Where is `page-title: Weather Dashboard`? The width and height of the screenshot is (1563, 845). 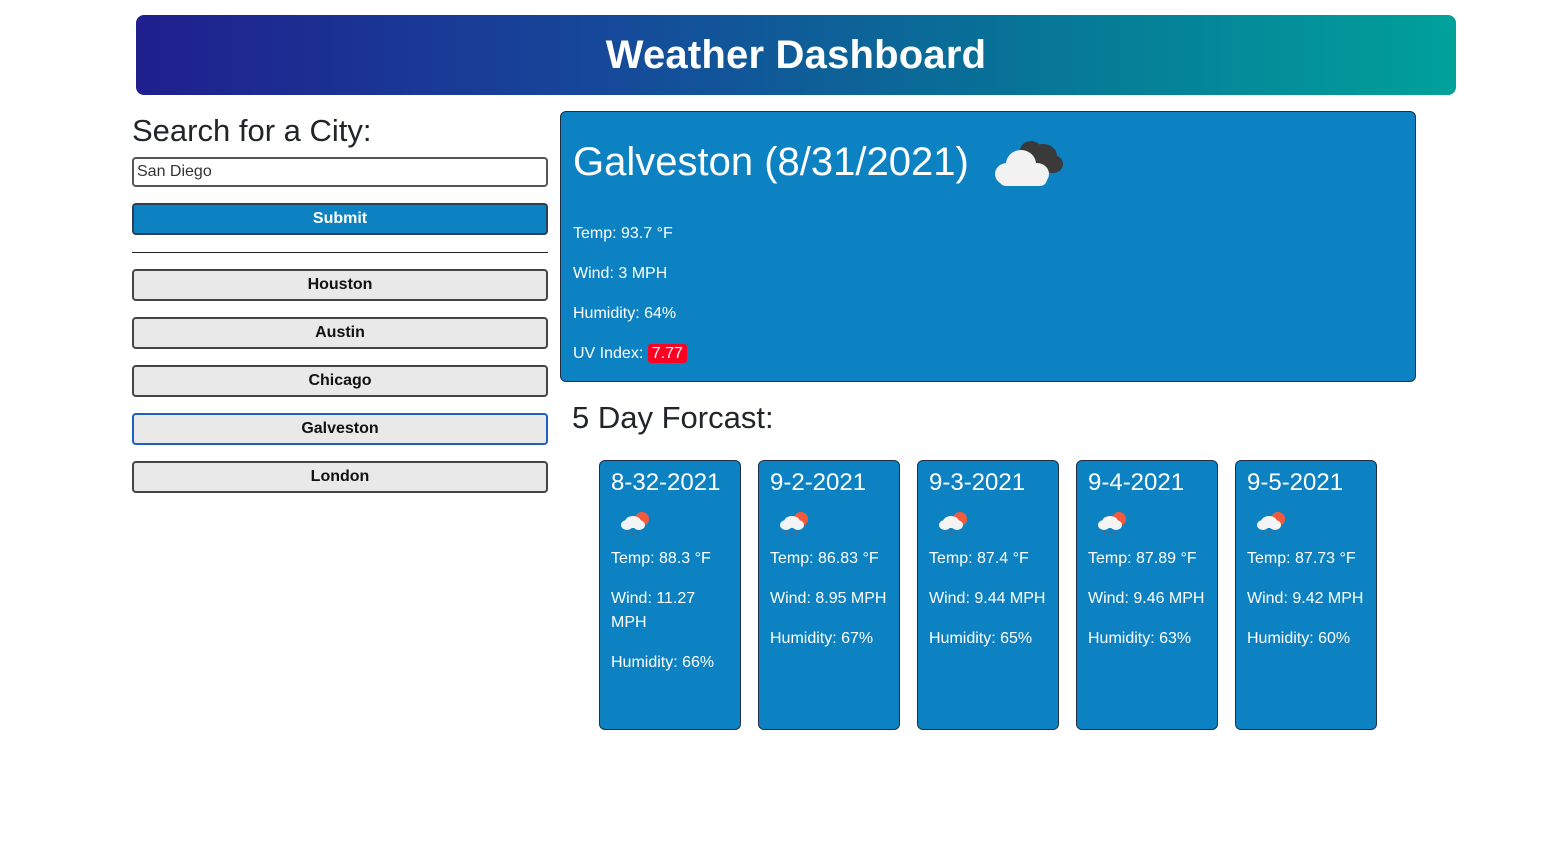
page-title: Weather Dashboard is located at coordinates (796, 54).